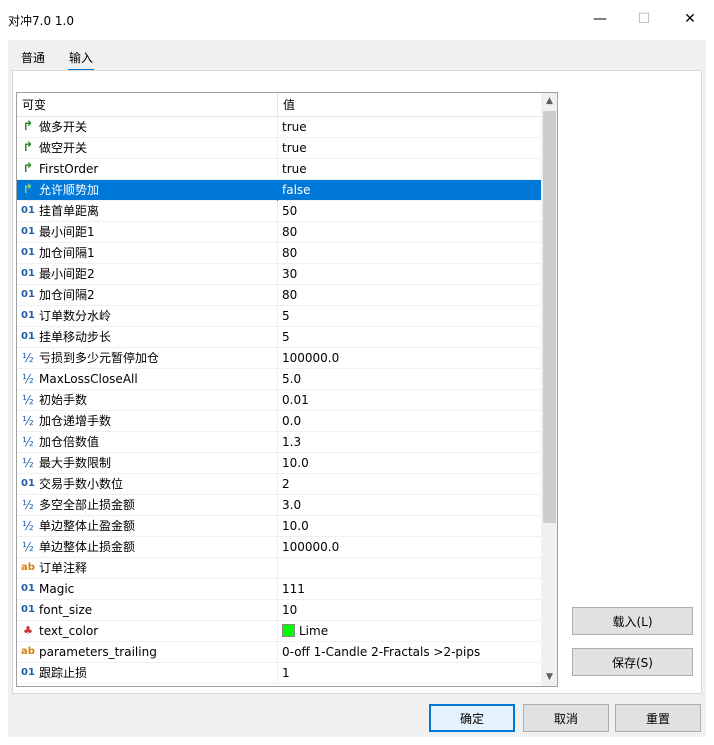 This screenshot has height=745, width=714. What do you see at coordinates (147, 105) in the screenshot?
I see `header-variable: 可变` at bounding box center [147, 105].